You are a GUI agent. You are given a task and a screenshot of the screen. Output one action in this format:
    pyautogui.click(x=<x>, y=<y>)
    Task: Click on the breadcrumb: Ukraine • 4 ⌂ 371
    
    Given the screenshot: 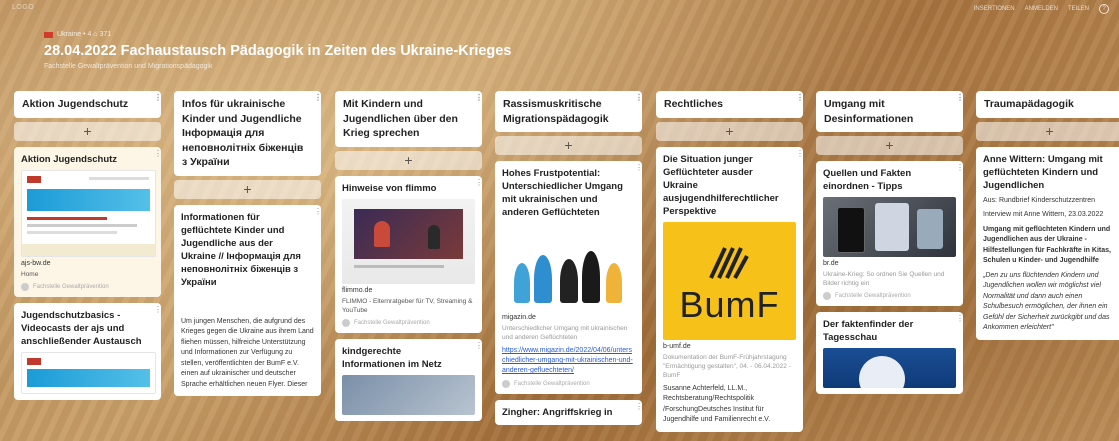 What is the action you would take?
    pyautogui.click(x=77, y=34)
    